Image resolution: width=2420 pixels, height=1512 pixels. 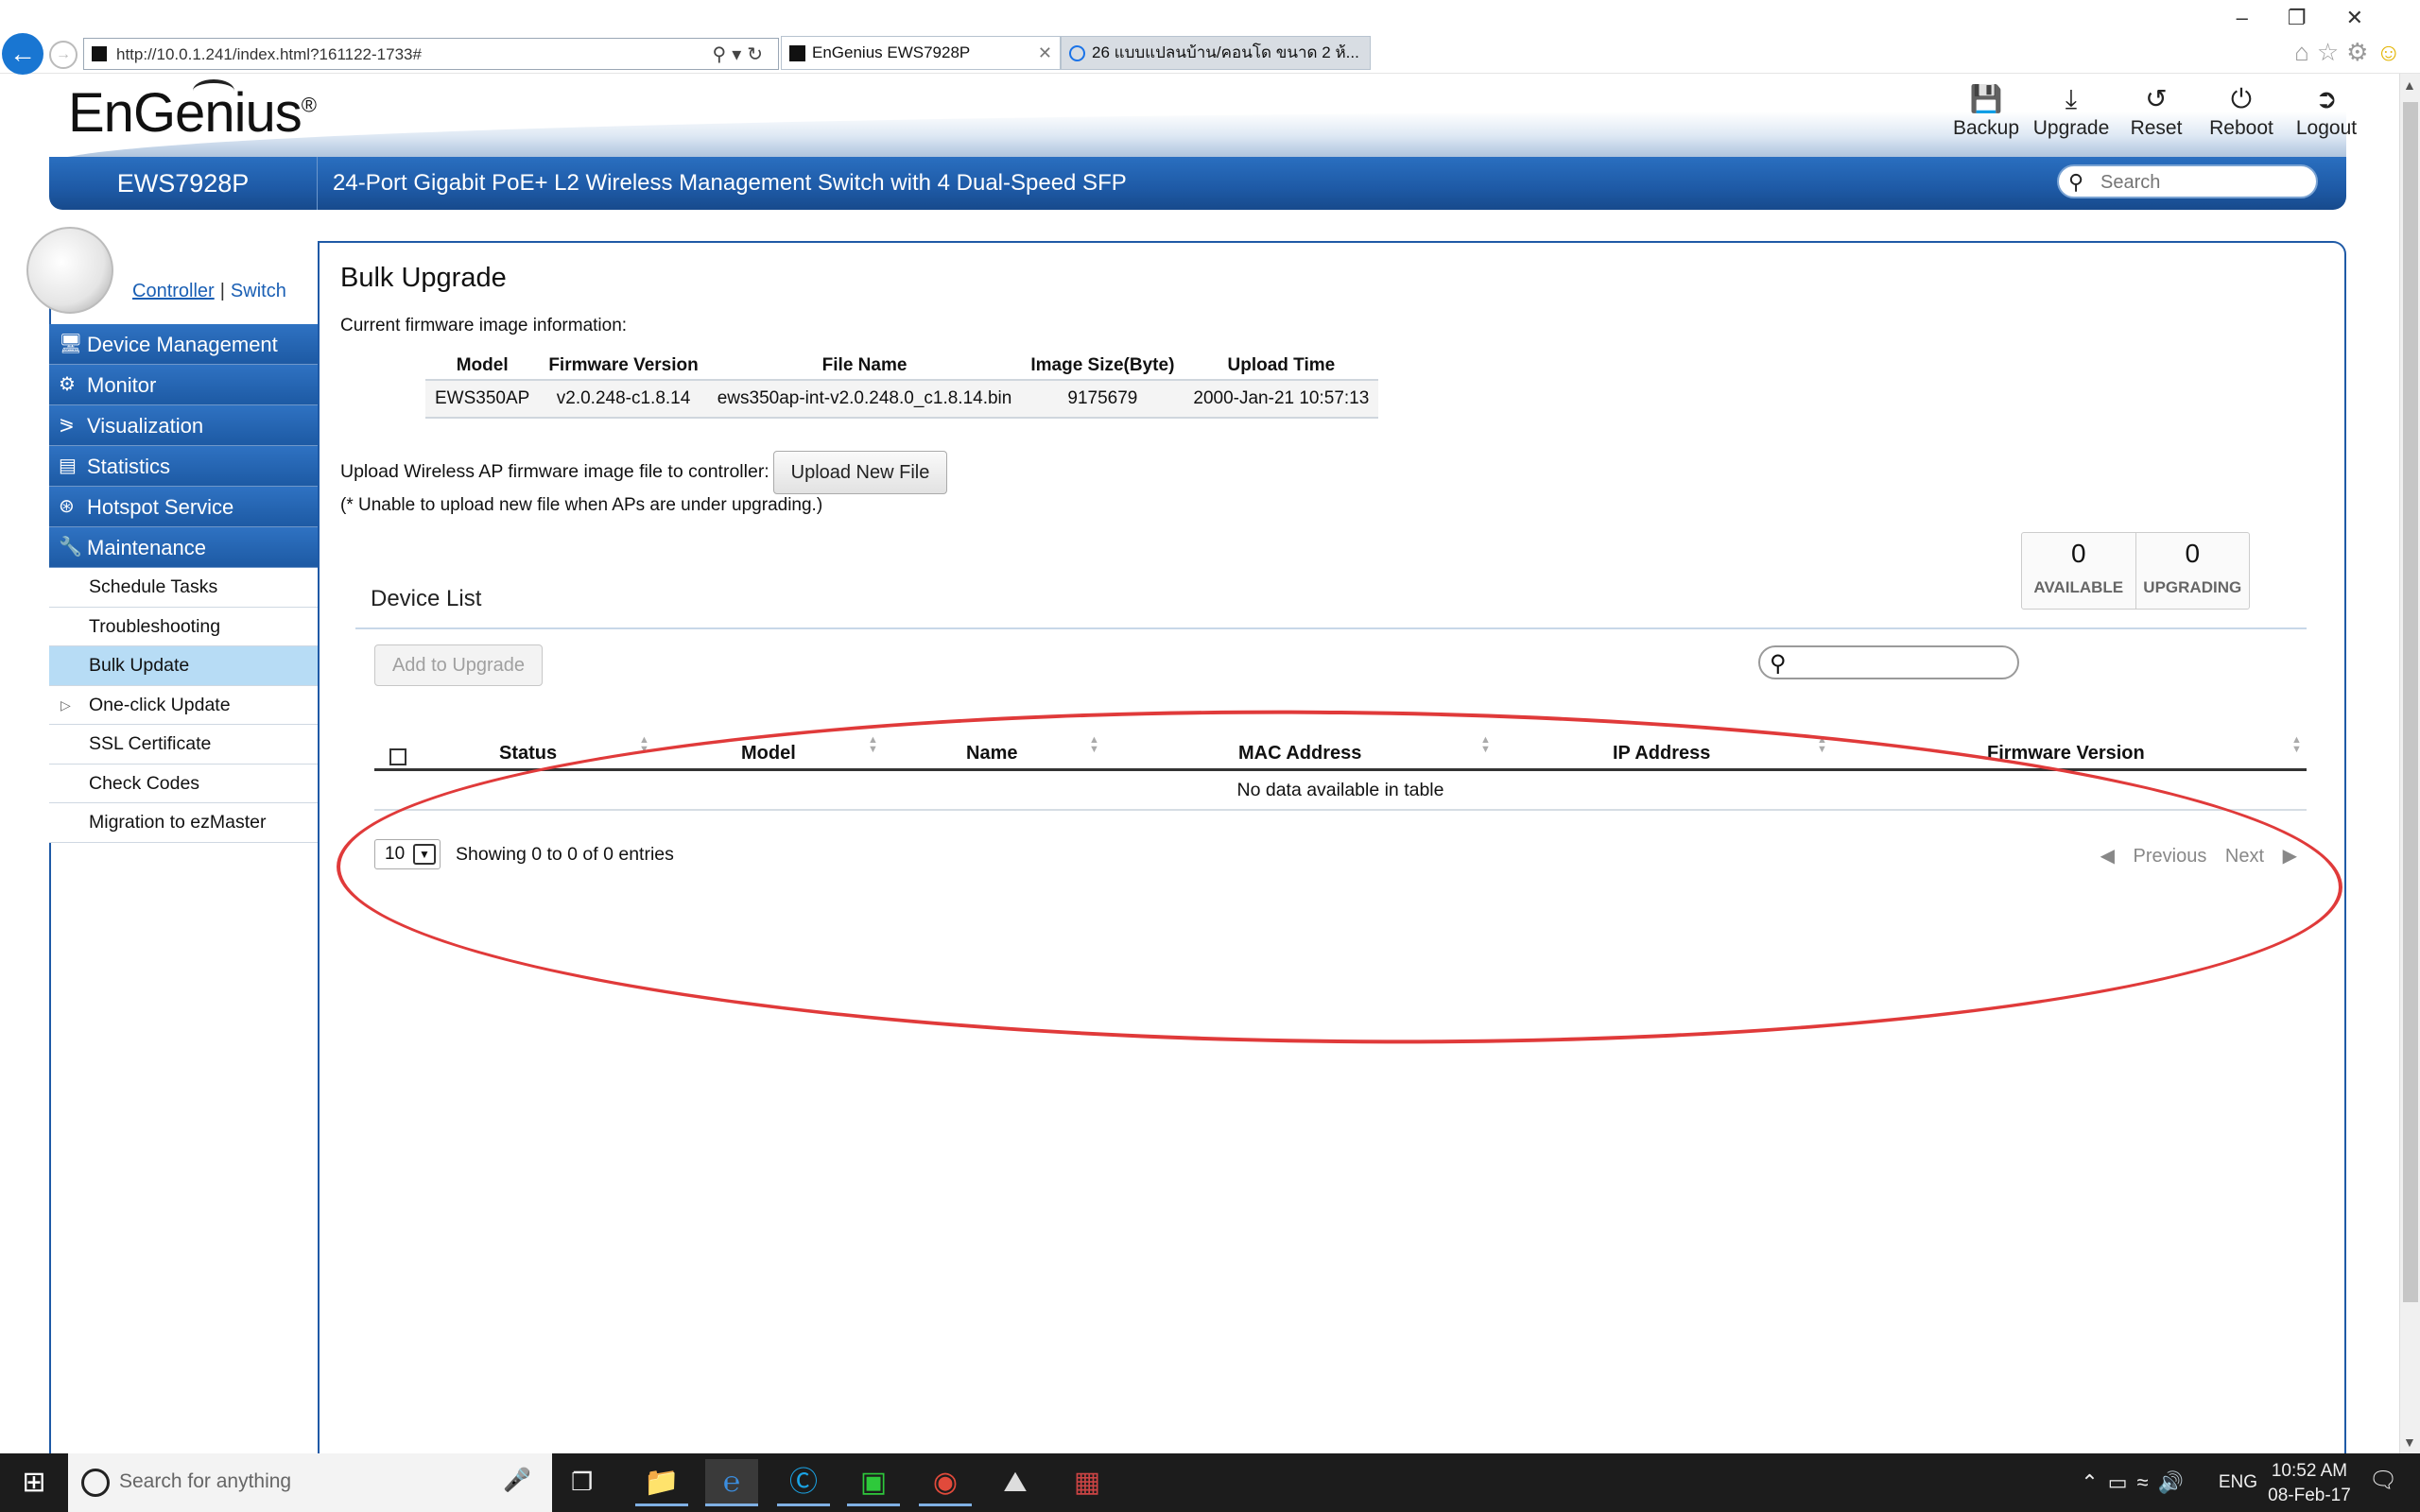 I want to click on controller-link: Controller, so click(x=173, y=291).